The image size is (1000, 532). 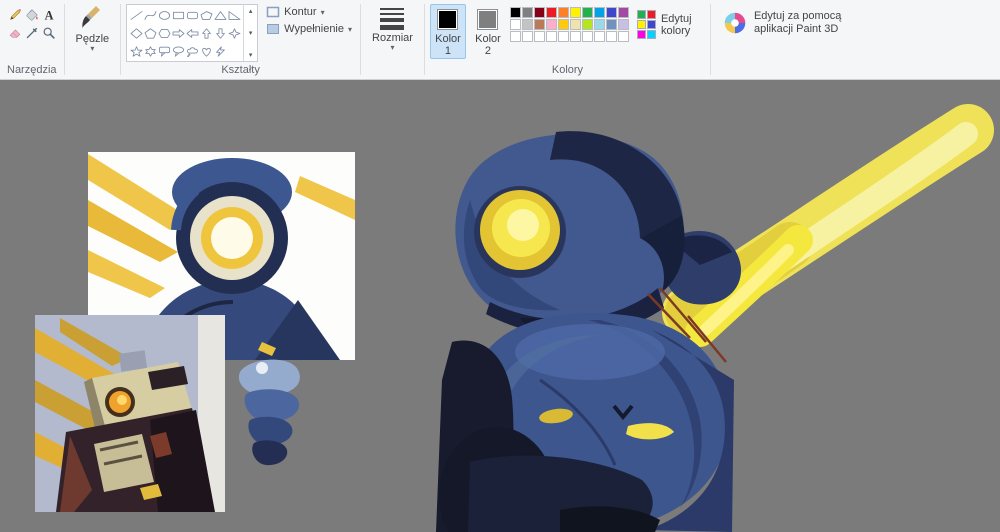 What do you see at coordinates (15, 14) in the screenshot?
I see `pencil-tool-button` at bounding box center [15, 14].